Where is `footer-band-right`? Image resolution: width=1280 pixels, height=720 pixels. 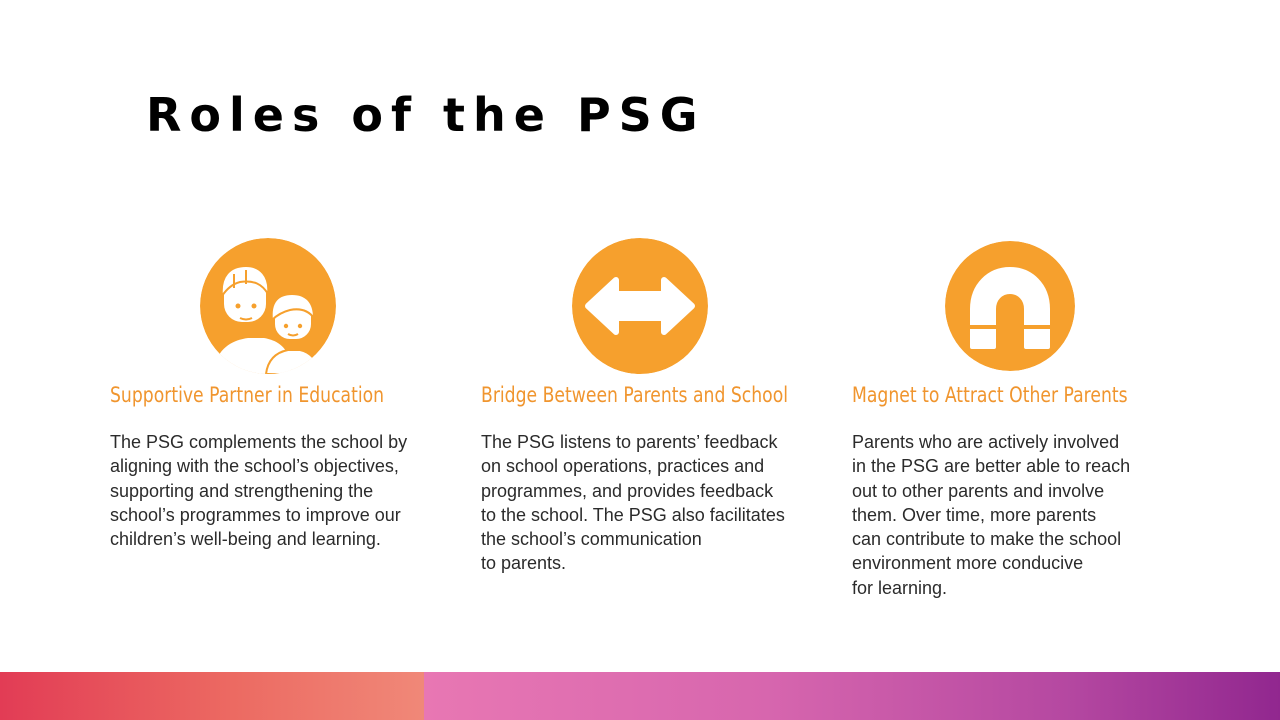 footer-band-right is located at coordinates (852, 696).